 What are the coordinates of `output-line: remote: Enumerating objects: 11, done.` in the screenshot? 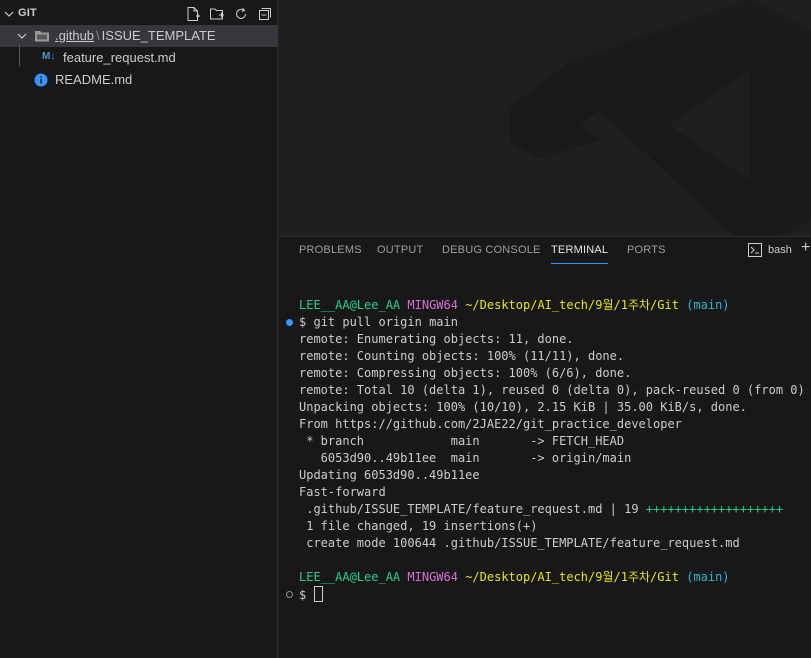 It's located at (436, 339).